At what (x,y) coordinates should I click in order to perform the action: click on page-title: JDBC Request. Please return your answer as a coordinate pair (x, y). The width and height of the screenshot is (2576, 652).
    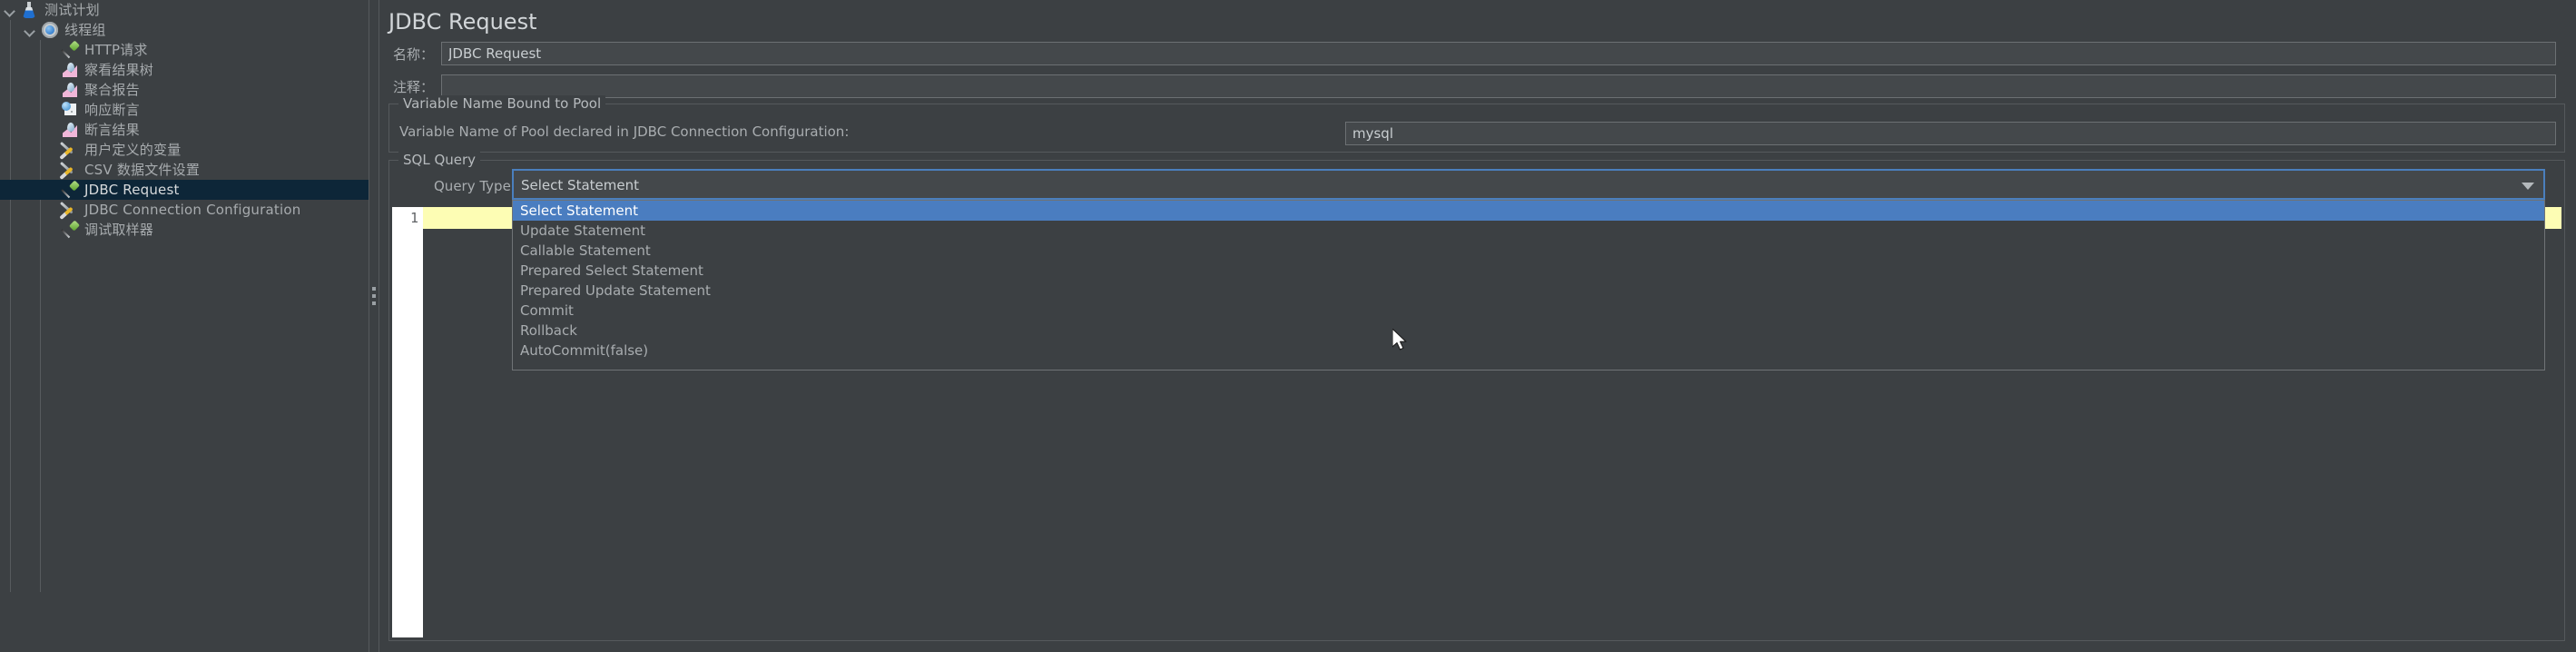
    Looking at the image, I should click on (462, 22).